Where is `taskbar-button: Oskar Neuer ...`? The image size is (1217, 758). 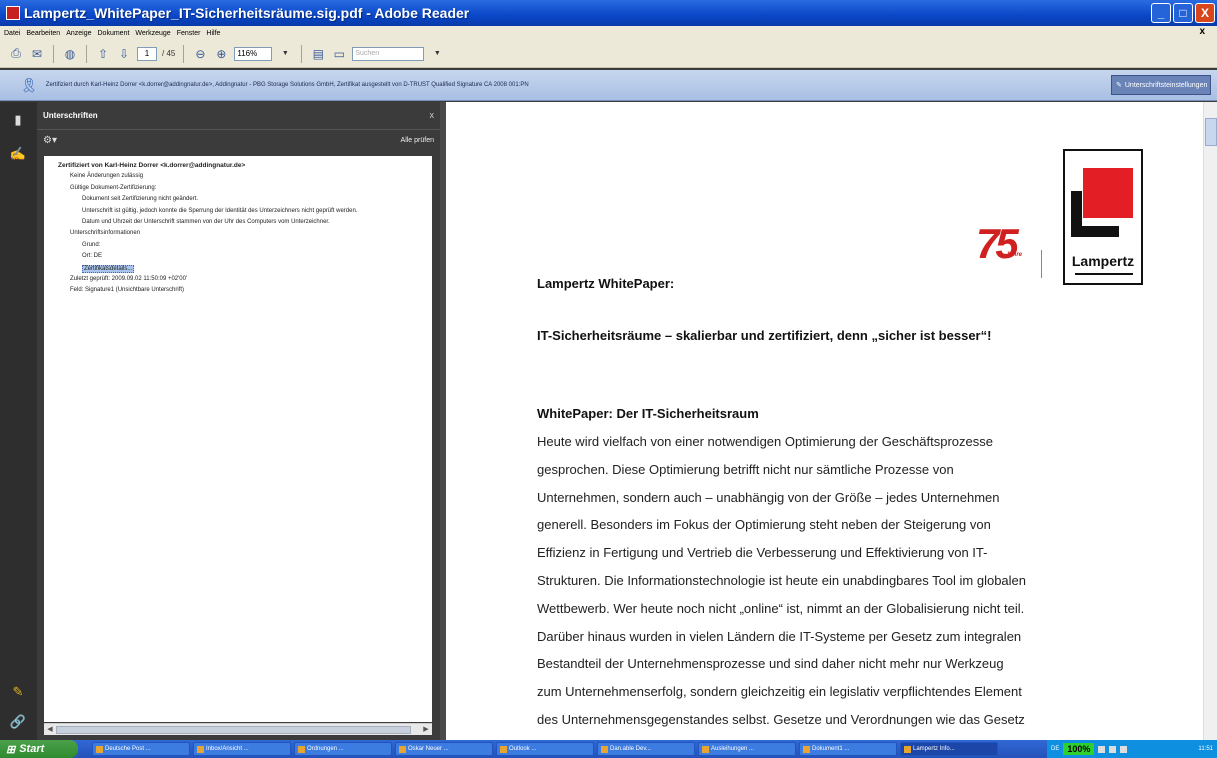
taskbar-button: Oskar Neuer ... is located at coordinates (444, 749).